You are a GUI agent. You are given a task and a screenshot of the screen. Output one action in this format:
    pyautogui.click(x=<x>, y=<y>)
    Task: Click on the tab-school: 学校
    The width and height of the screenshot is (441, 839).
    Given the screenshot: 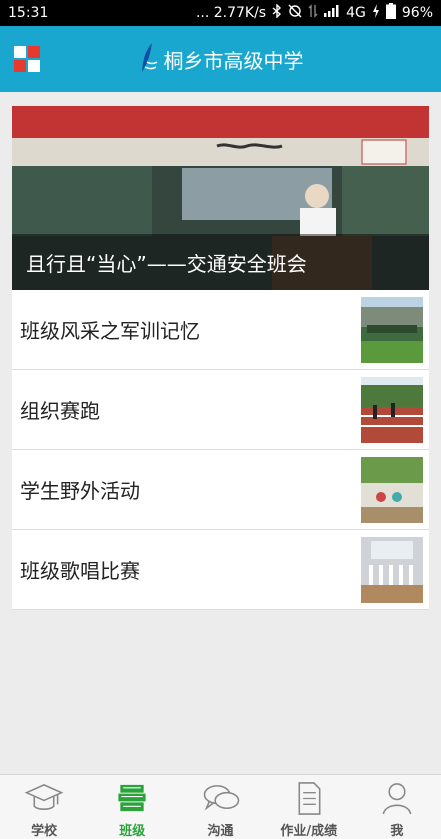 What is the action you would take?
    pyautogui.click(x=44, y=807)
    